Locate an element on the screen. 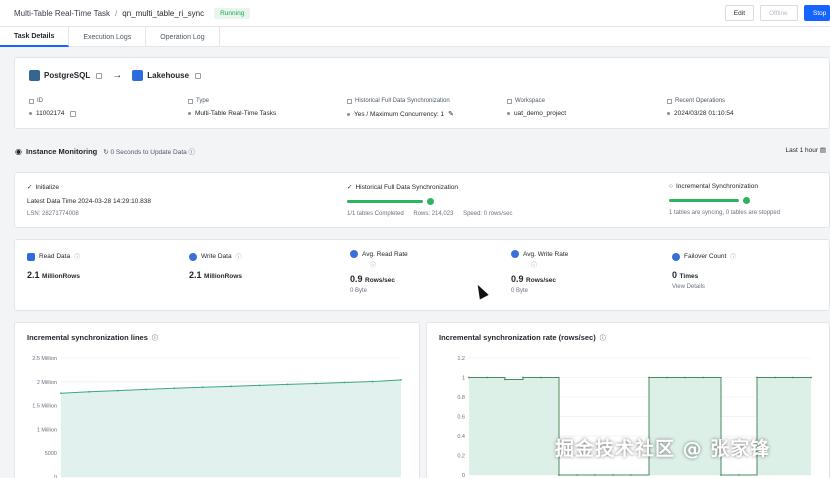  metric-write-data: Write Data ⓘ 2.1 MillionRows is located at coordinates (215, 266).